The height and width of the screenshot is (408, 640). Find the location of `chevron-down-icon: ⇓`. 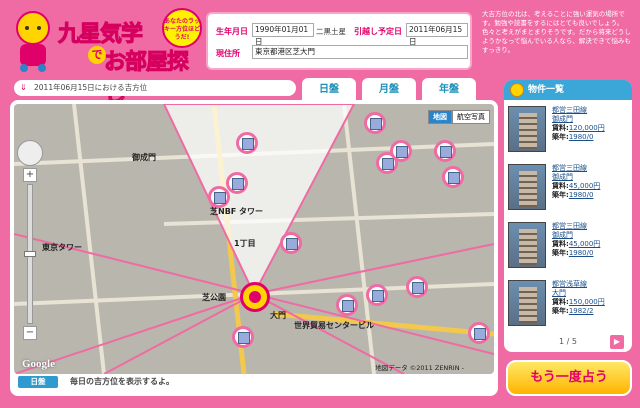

chevron-down-icon: ⇓ is located at coordinates (23, 87).